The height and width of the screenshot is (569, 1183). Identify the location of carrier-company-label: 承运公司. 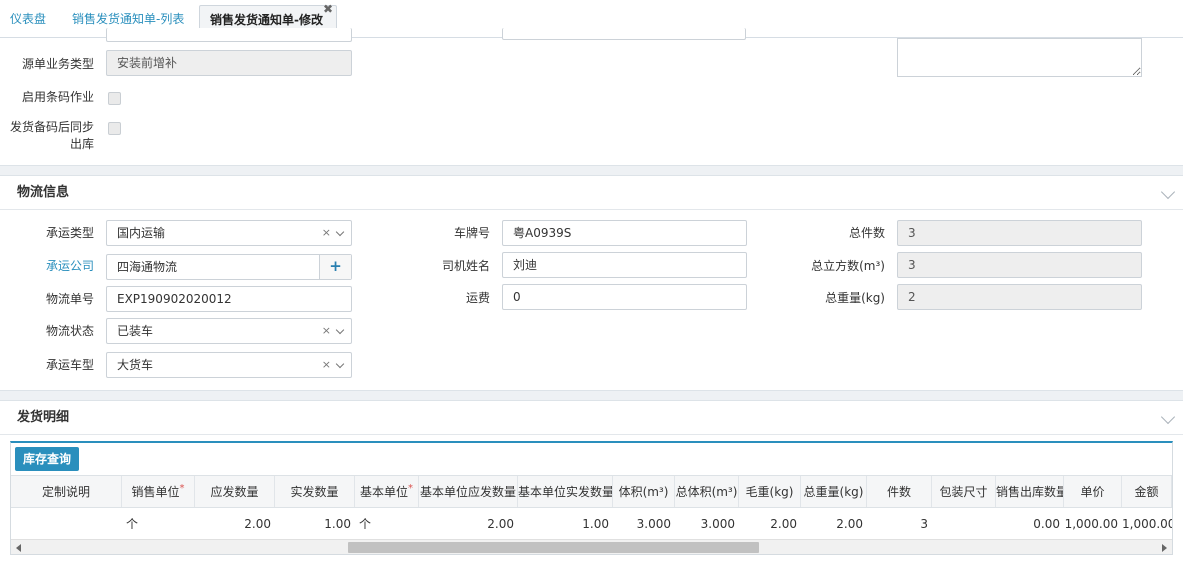
(47, 266).